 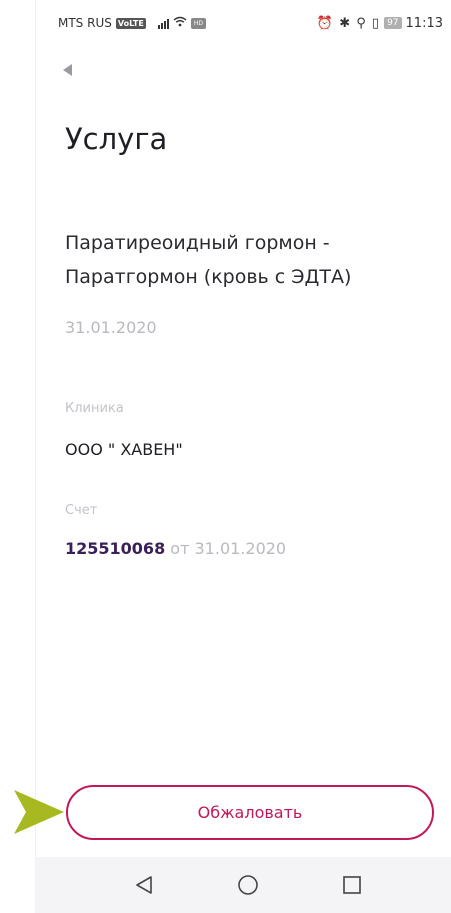 I want to click on appeal-button: Обжаловать, so click(x=250, y=812).